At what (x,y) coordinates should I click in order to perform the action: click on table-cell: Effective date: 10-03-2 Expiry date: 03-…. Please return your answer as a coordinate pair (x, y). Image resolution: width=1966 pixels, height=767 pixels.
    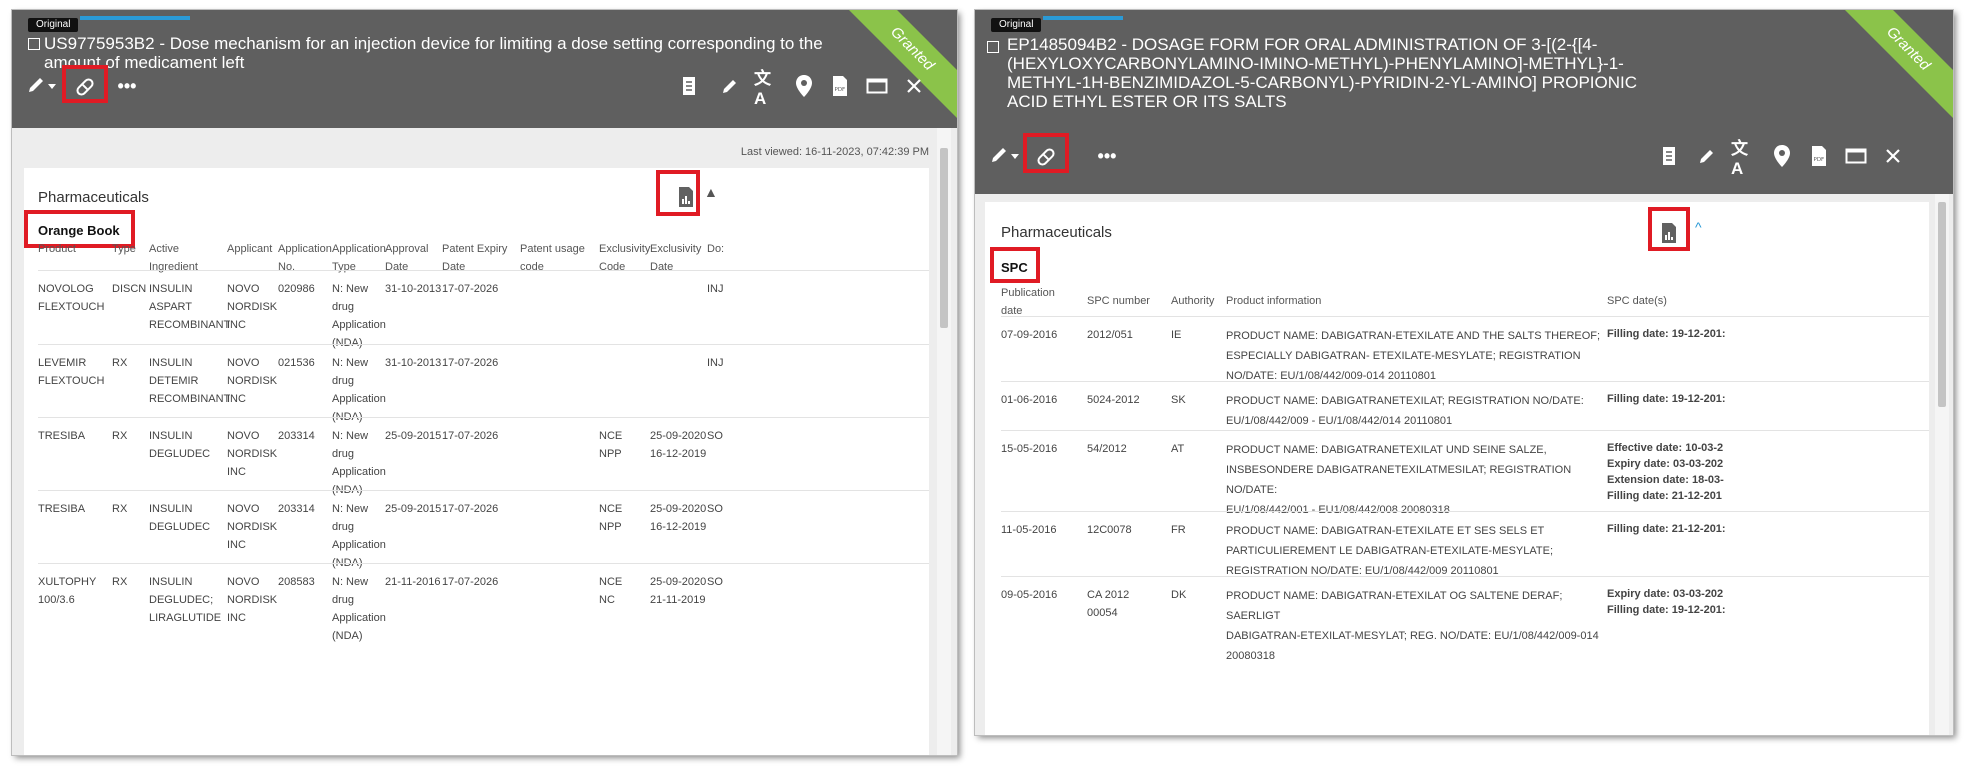
    Looking at the image, I should click on (1665, 472).